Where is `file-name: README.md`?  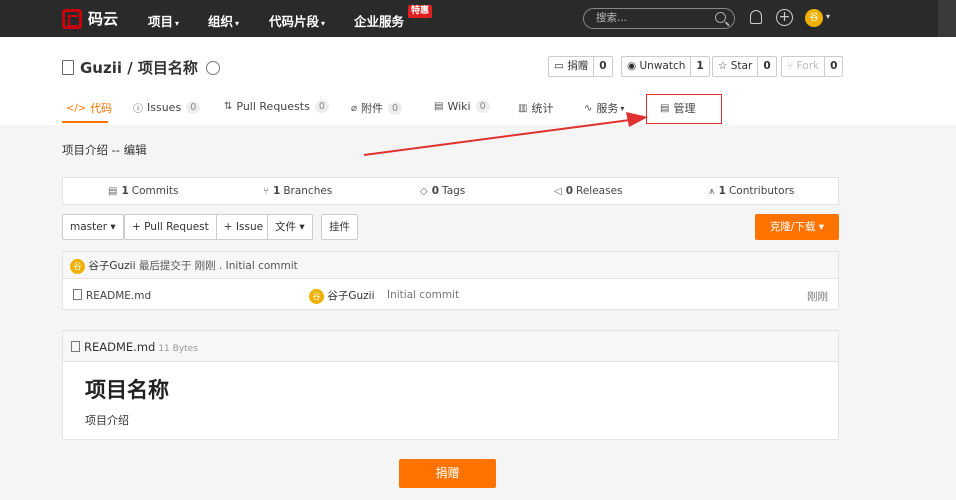 file-name: README.md is located at coordinates (119, 296).